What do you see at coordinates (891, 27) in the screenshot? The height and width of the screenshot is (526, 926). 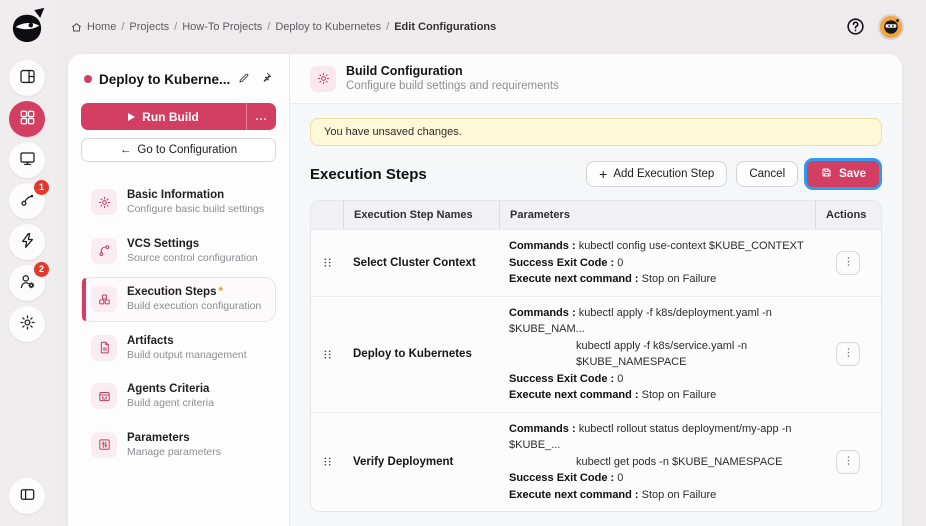 I see `user-avatar` at bounding box center [891, 27].